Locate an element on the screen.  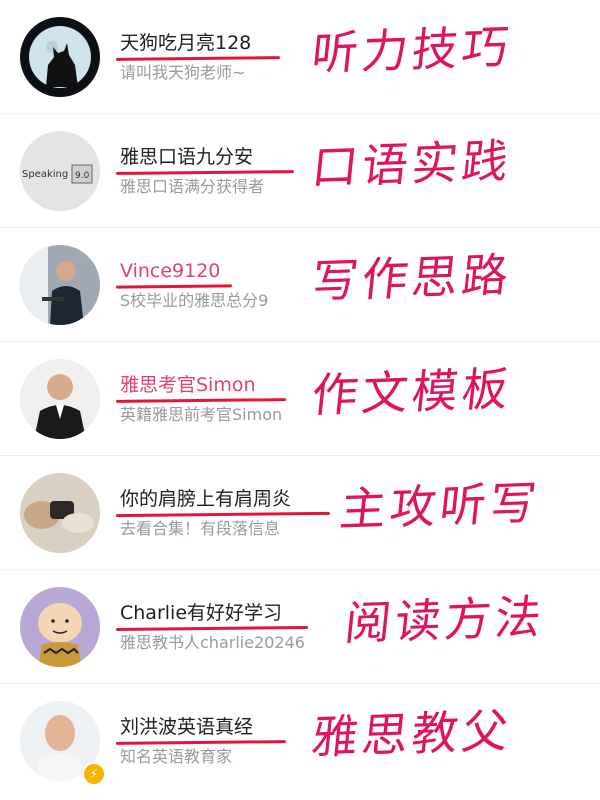
account-bio: 去看合集！有段落信息 is located at coordinates (200, 528).